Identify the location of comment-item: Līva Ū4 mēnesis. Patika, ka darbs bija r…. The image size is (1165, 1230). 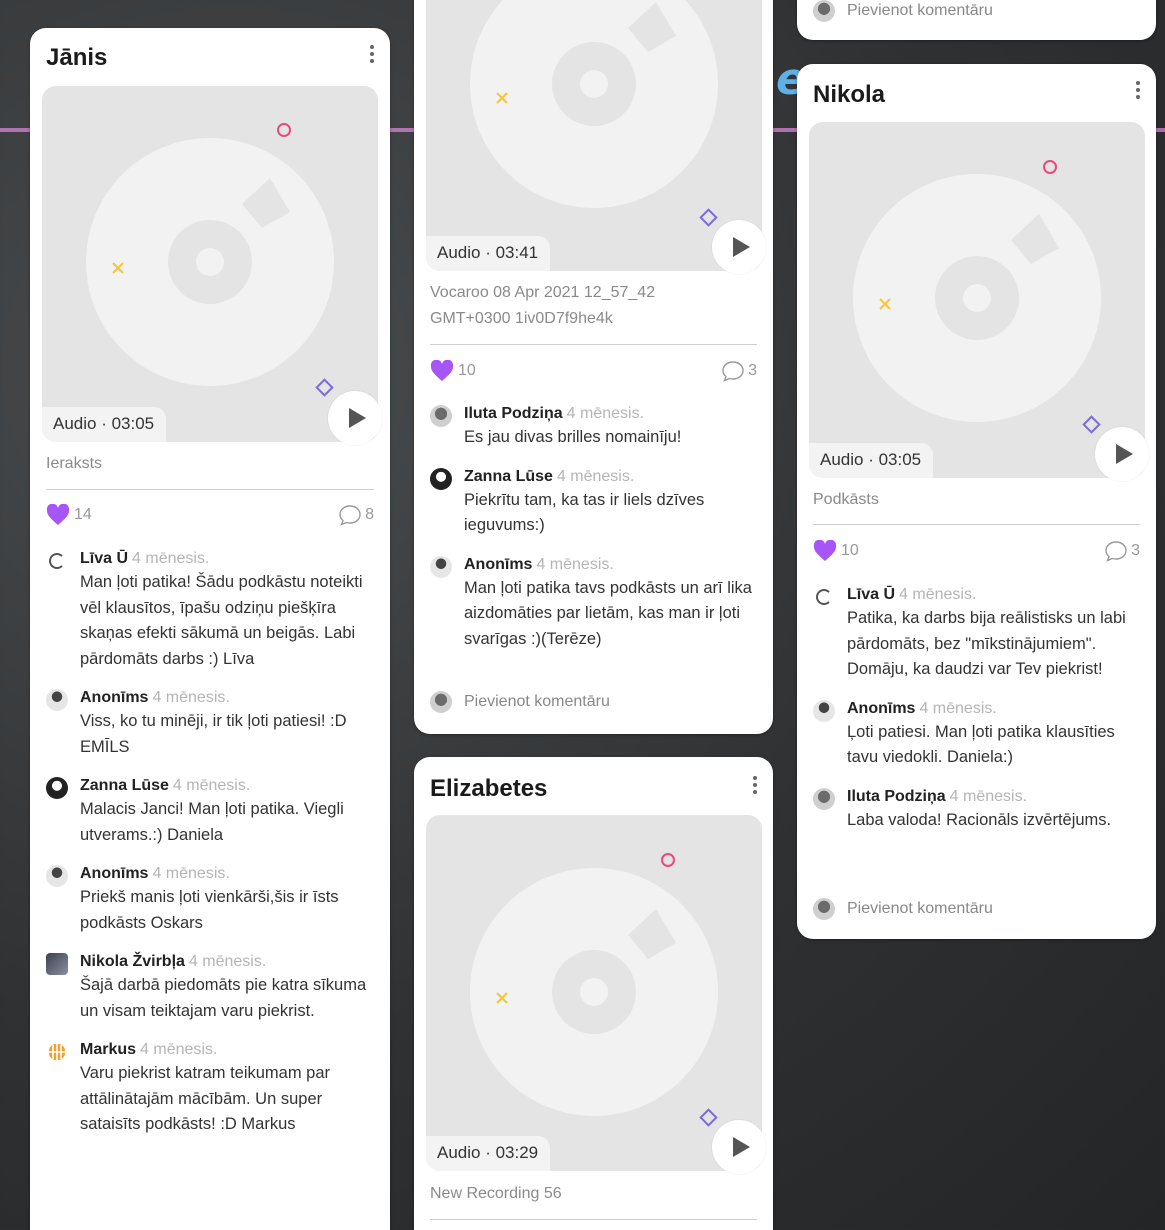
(977, 633).